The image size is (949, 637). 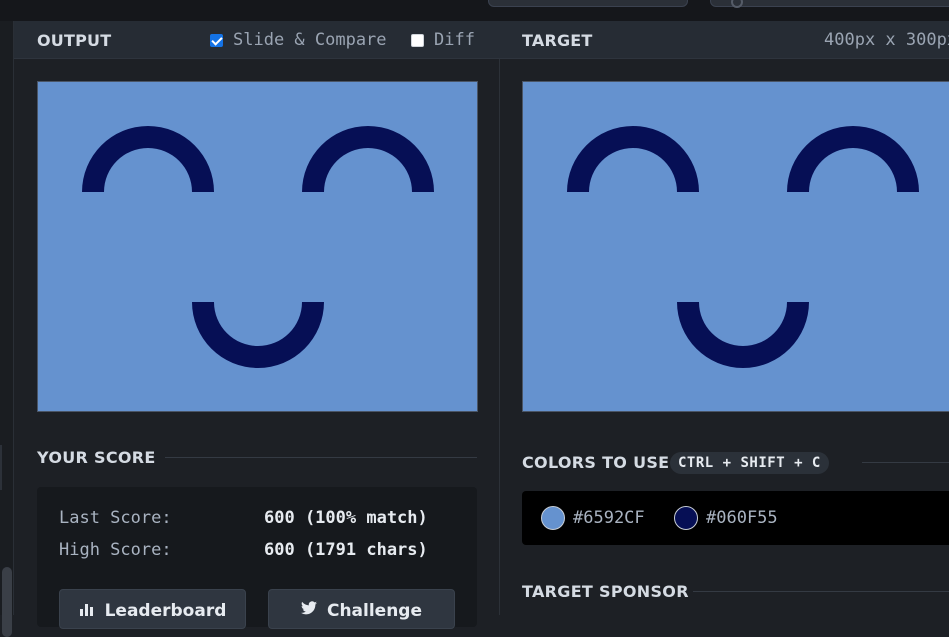 I want to click on swatch-hex: #6592CF, so click(x=609, y=518).